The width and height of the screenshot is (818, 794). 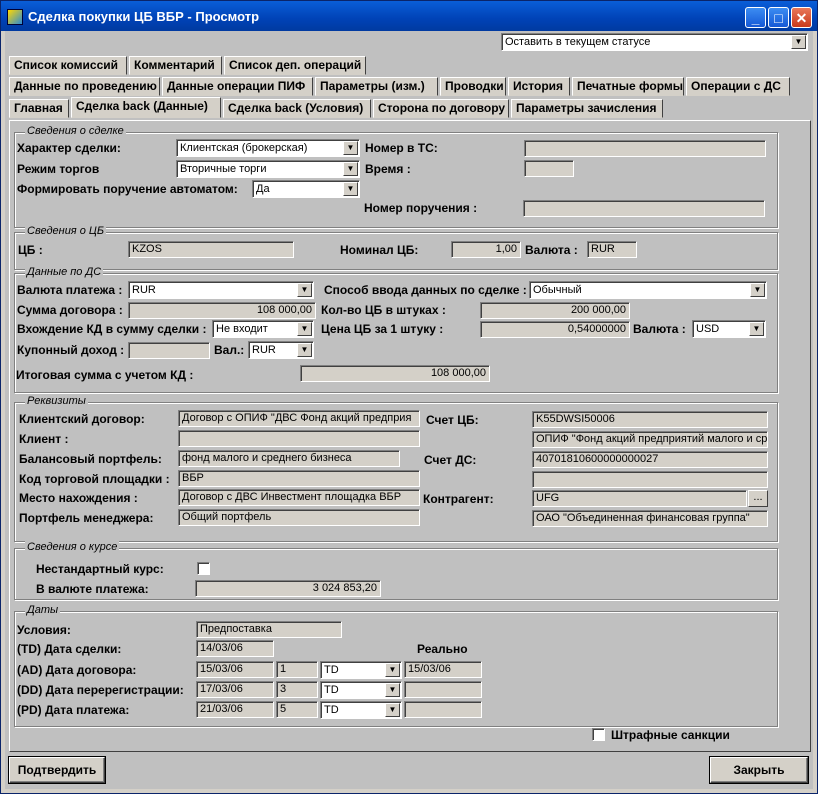 I want to click on price-currency-select: USD ▼, so click(x=729, y=329).